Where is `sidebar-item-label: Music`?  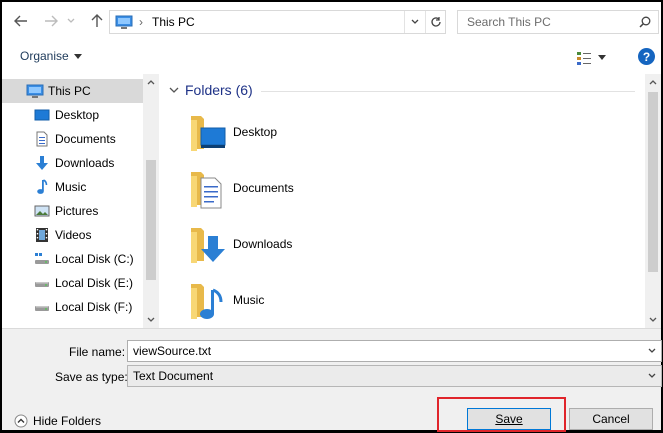
sidebar-item-label: Music is located at coordinates (71, 187).